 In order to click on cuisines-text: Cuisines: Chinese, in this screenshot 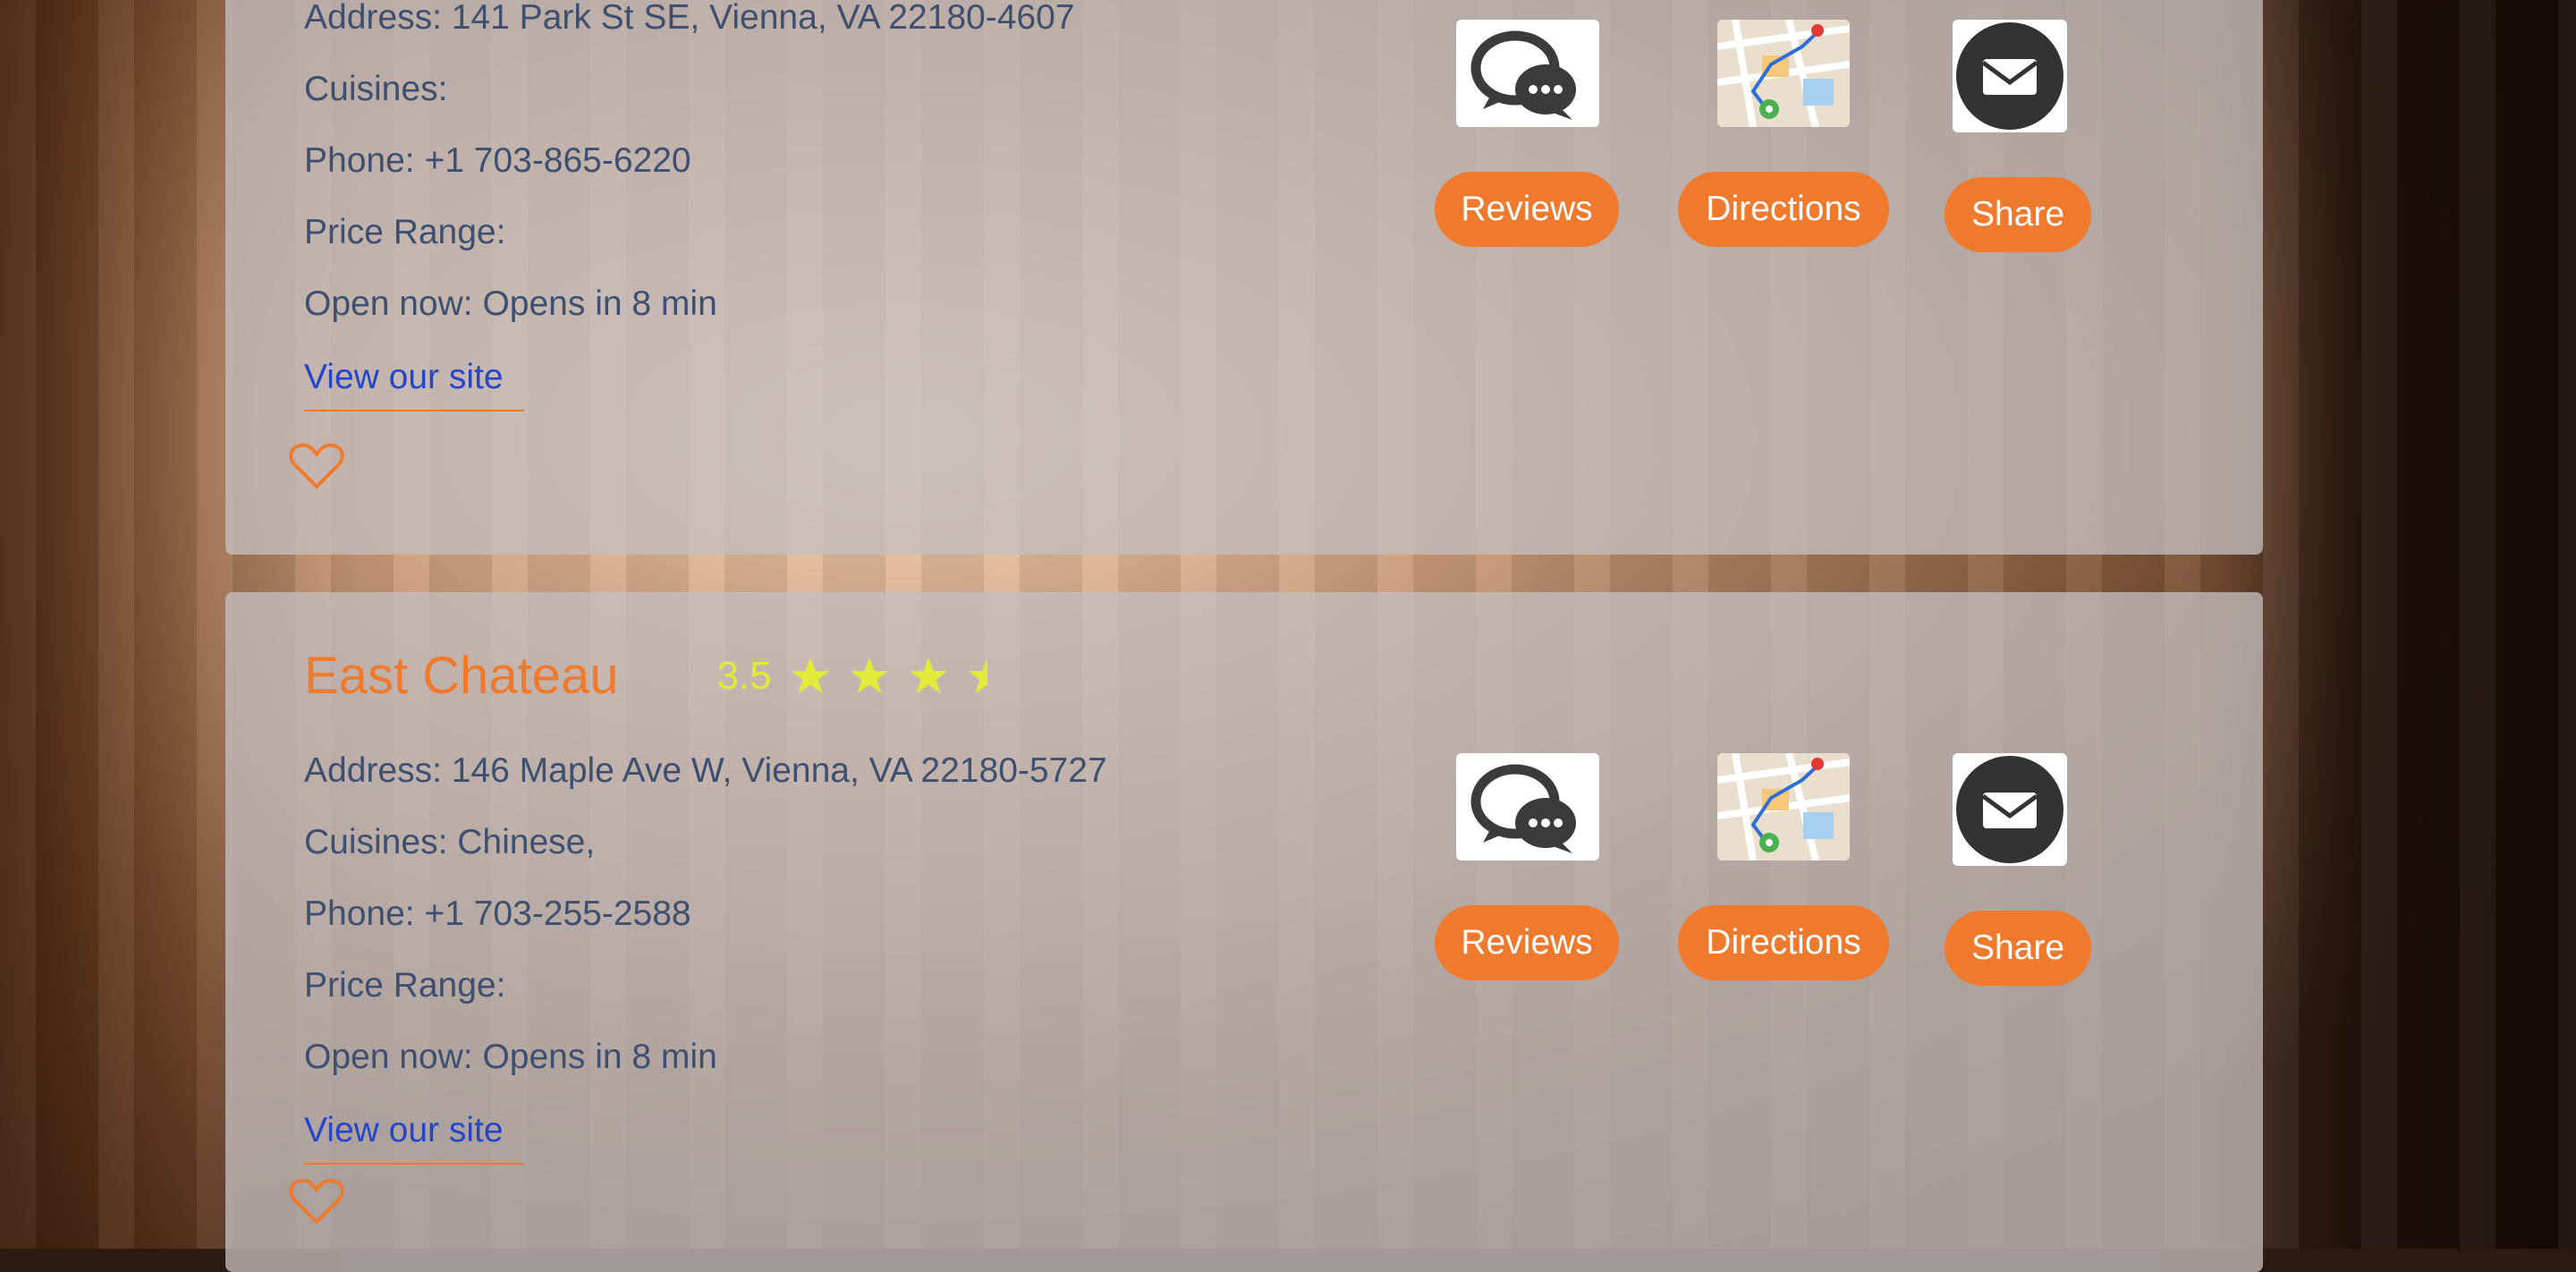, I will do `click(450, 842)`.